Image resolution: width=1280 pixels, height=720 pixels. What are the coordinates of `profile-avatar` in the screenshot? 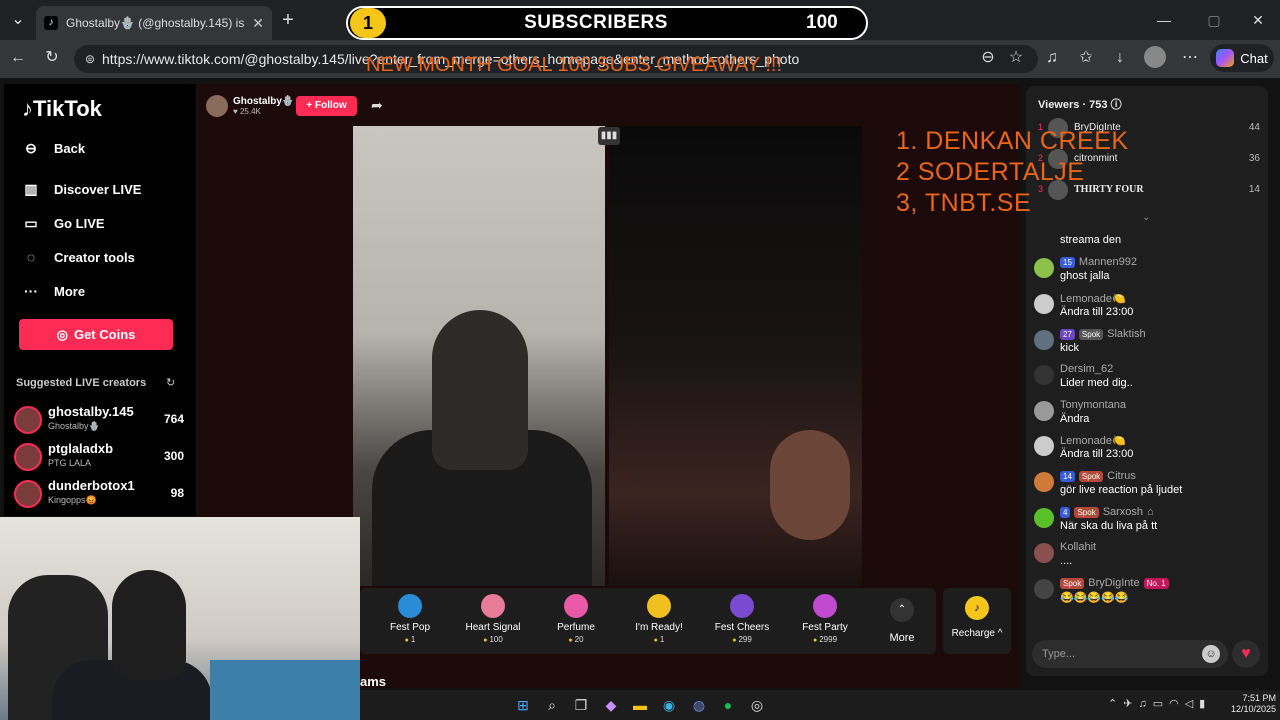 It's located at (1155, 57).